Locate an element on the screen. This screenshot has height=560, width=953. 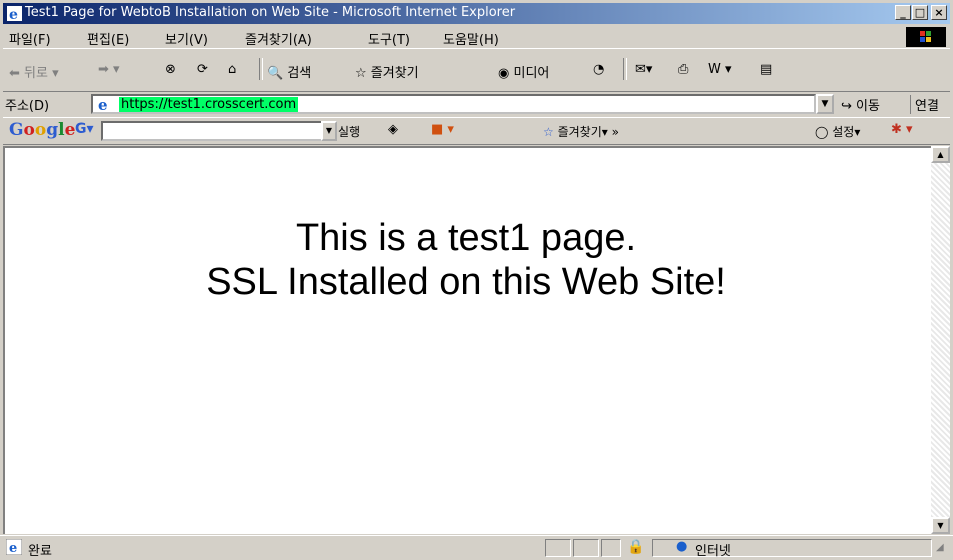
go-button: ↪ 이동 is located at coordinates (860, 104).